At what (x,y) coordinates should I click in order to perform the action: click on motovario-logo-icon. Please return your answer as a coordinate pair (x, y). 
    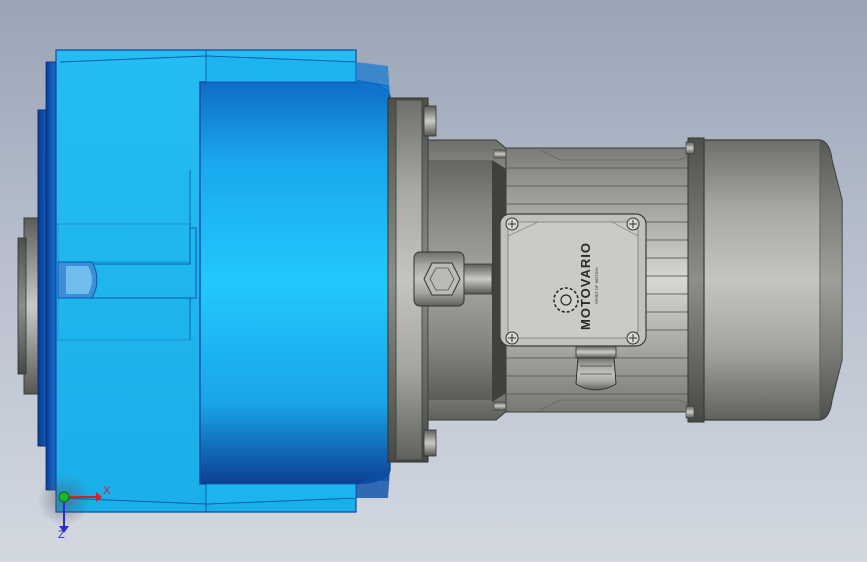
    Looking at the image, I should click on (566, 300).